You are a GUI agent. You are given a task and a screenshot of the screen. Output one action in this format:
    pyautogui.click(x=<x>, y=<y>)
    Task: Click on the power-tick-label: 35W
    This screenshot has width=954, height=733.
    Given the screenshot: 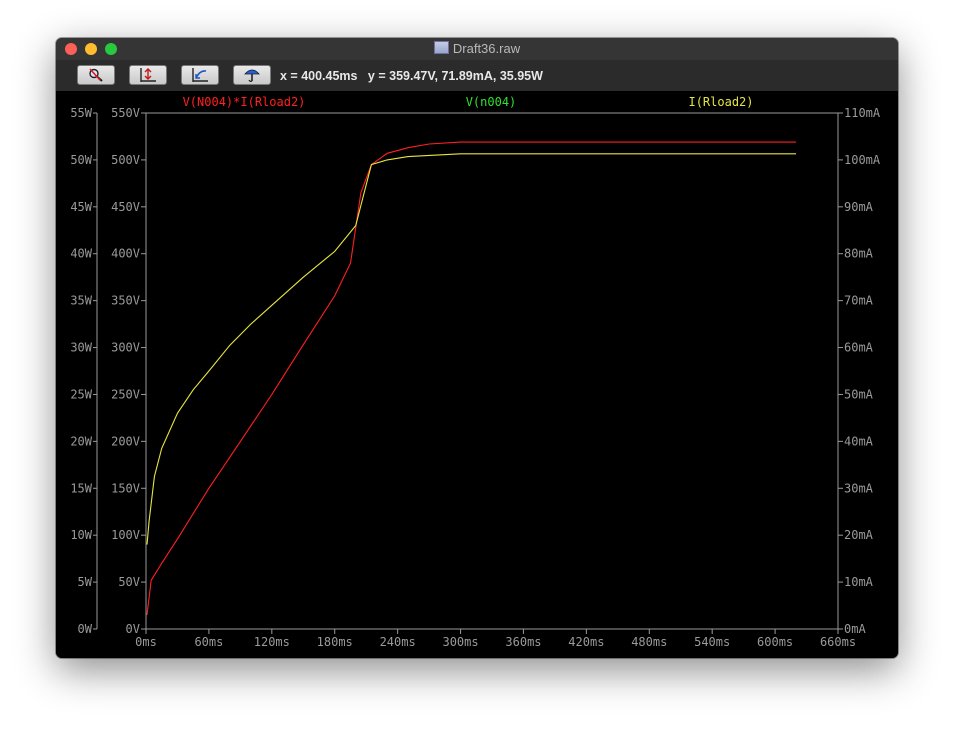 What is the action you would take?
    pyautogui.click(x=81, y=301)
    